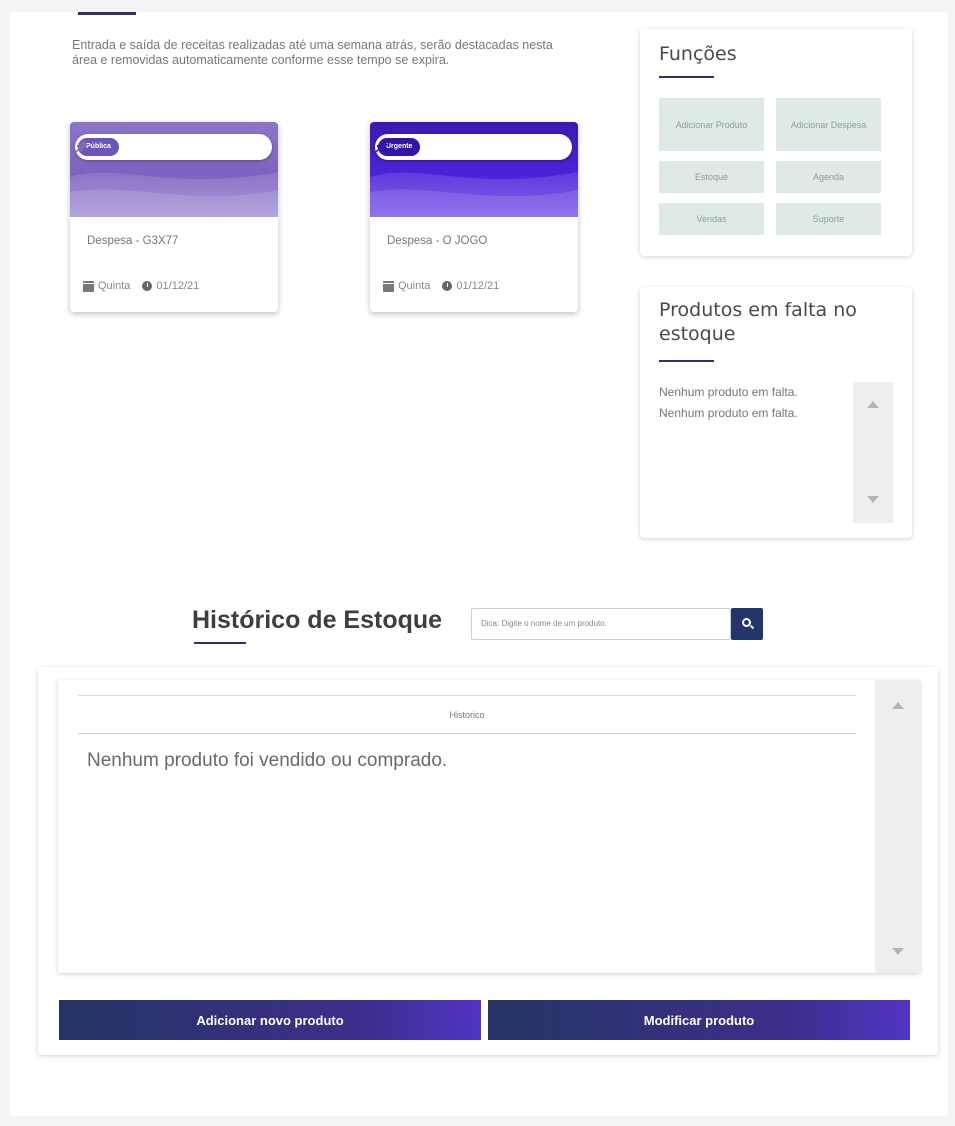  I want to click on search-button, so click(747, 624).